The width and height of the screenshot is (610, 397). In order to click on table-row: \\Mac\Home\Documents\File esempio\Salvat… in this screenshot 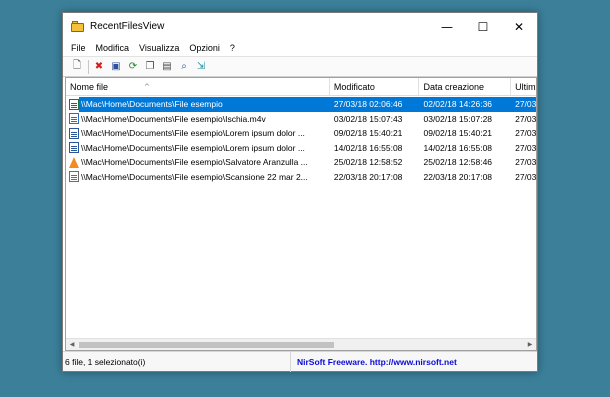, I will do `click(301, 162)`.